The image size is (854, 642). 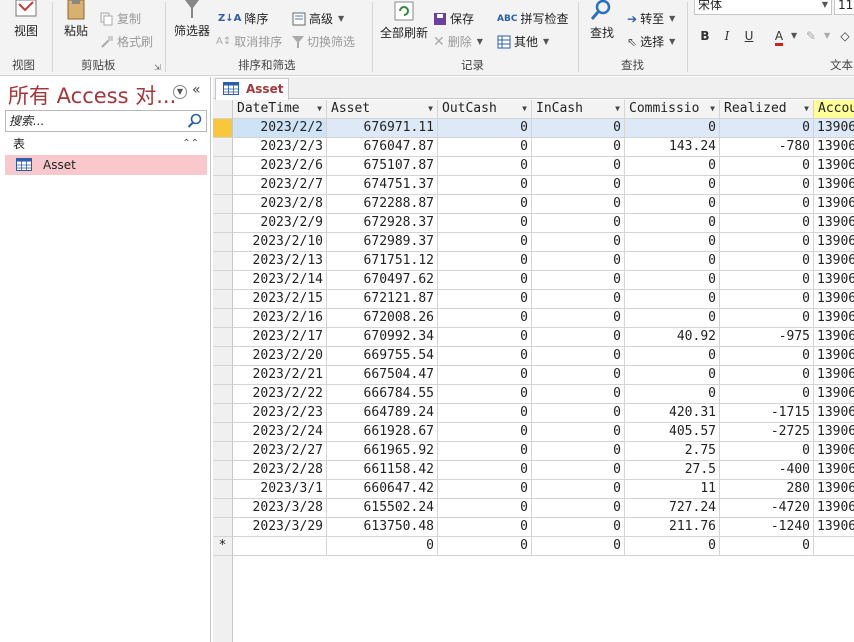 What do you see at coordinates (485, 109) in the screenshot?
I see `column-header: OutCash ▼` at bounding box center [485, 109].